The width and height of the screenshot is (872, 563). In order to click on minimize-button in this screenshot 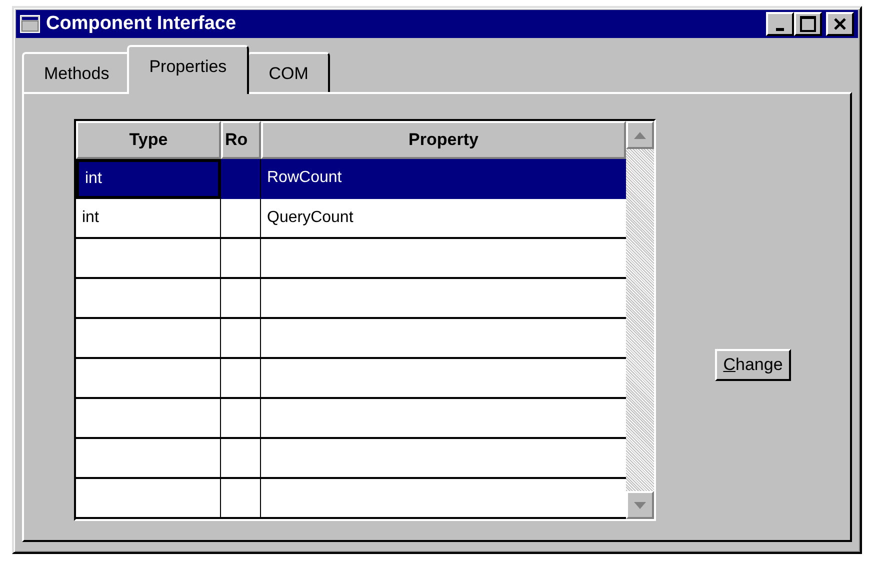, I will do `click(780, 24)`.